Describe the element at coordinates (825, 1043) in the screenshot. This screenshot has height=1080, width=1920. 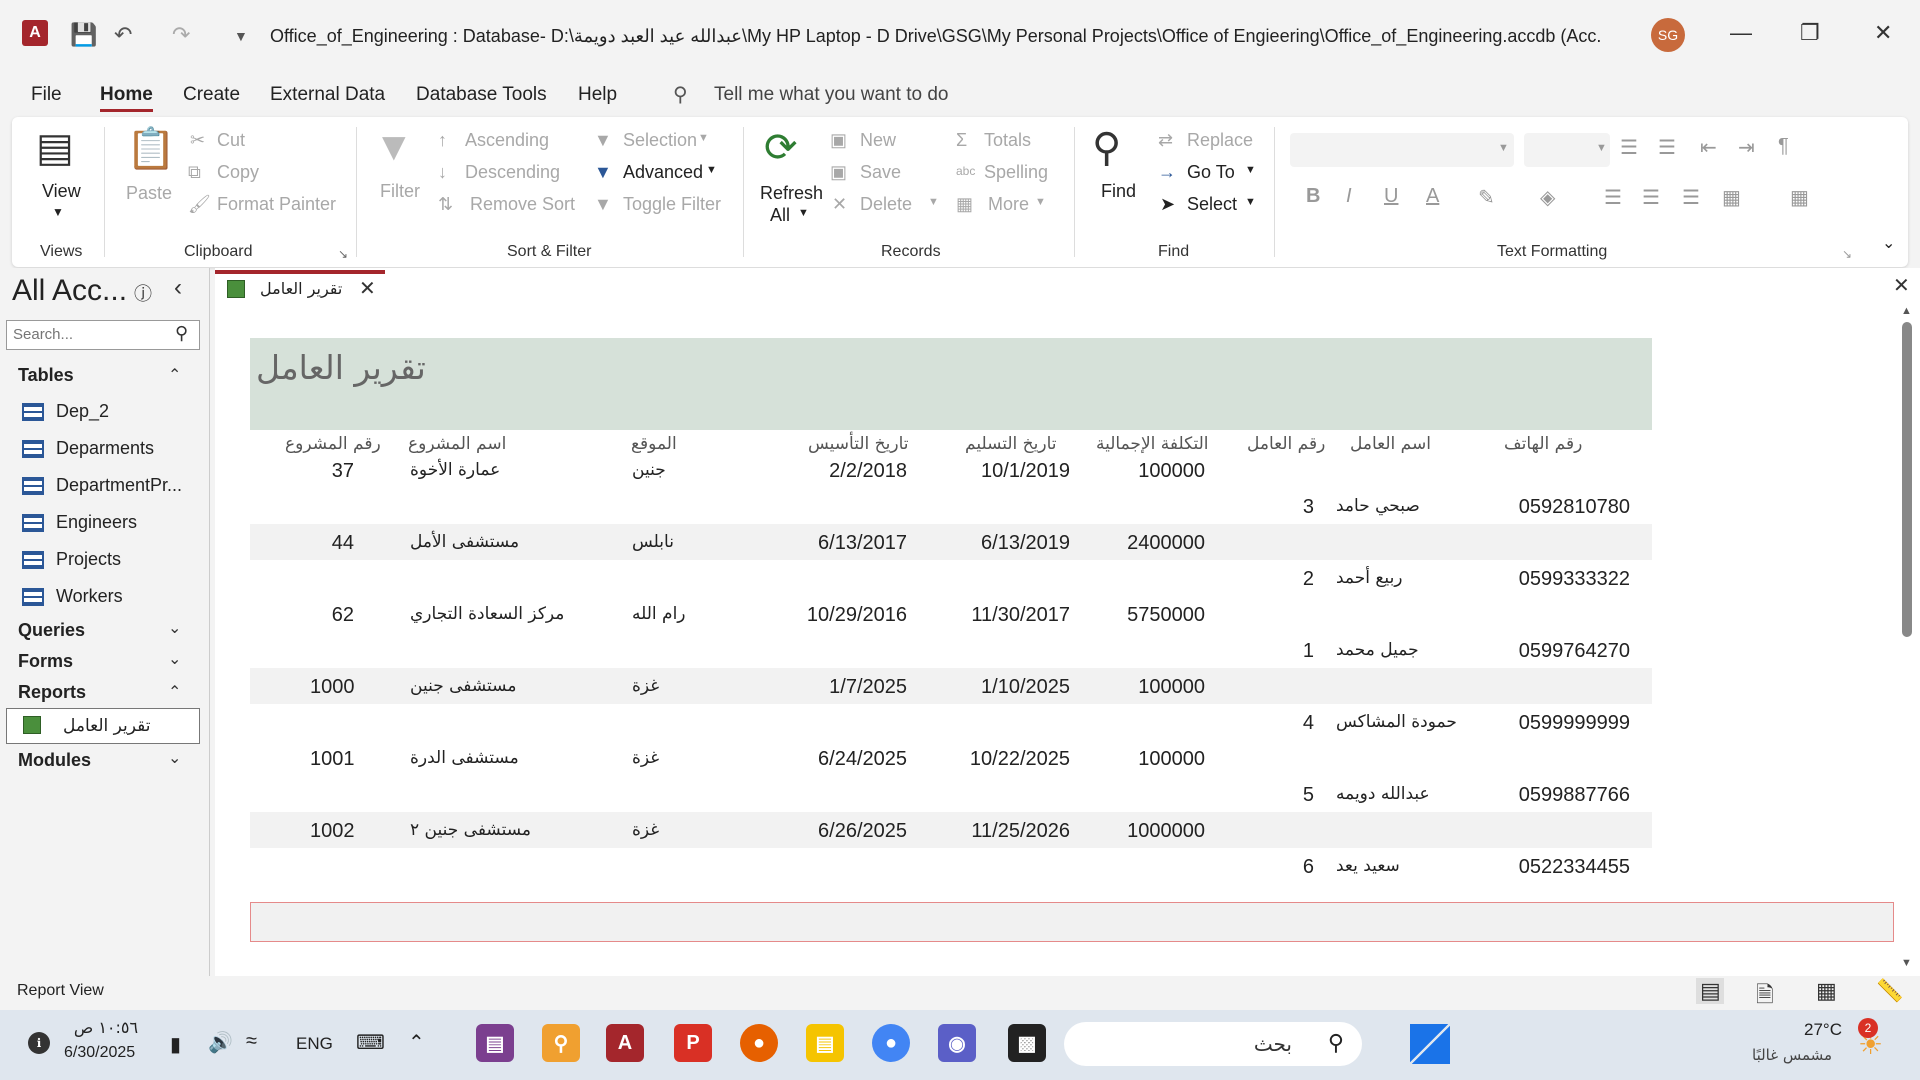
I see `file-explorer-icon: ▤` at that location.